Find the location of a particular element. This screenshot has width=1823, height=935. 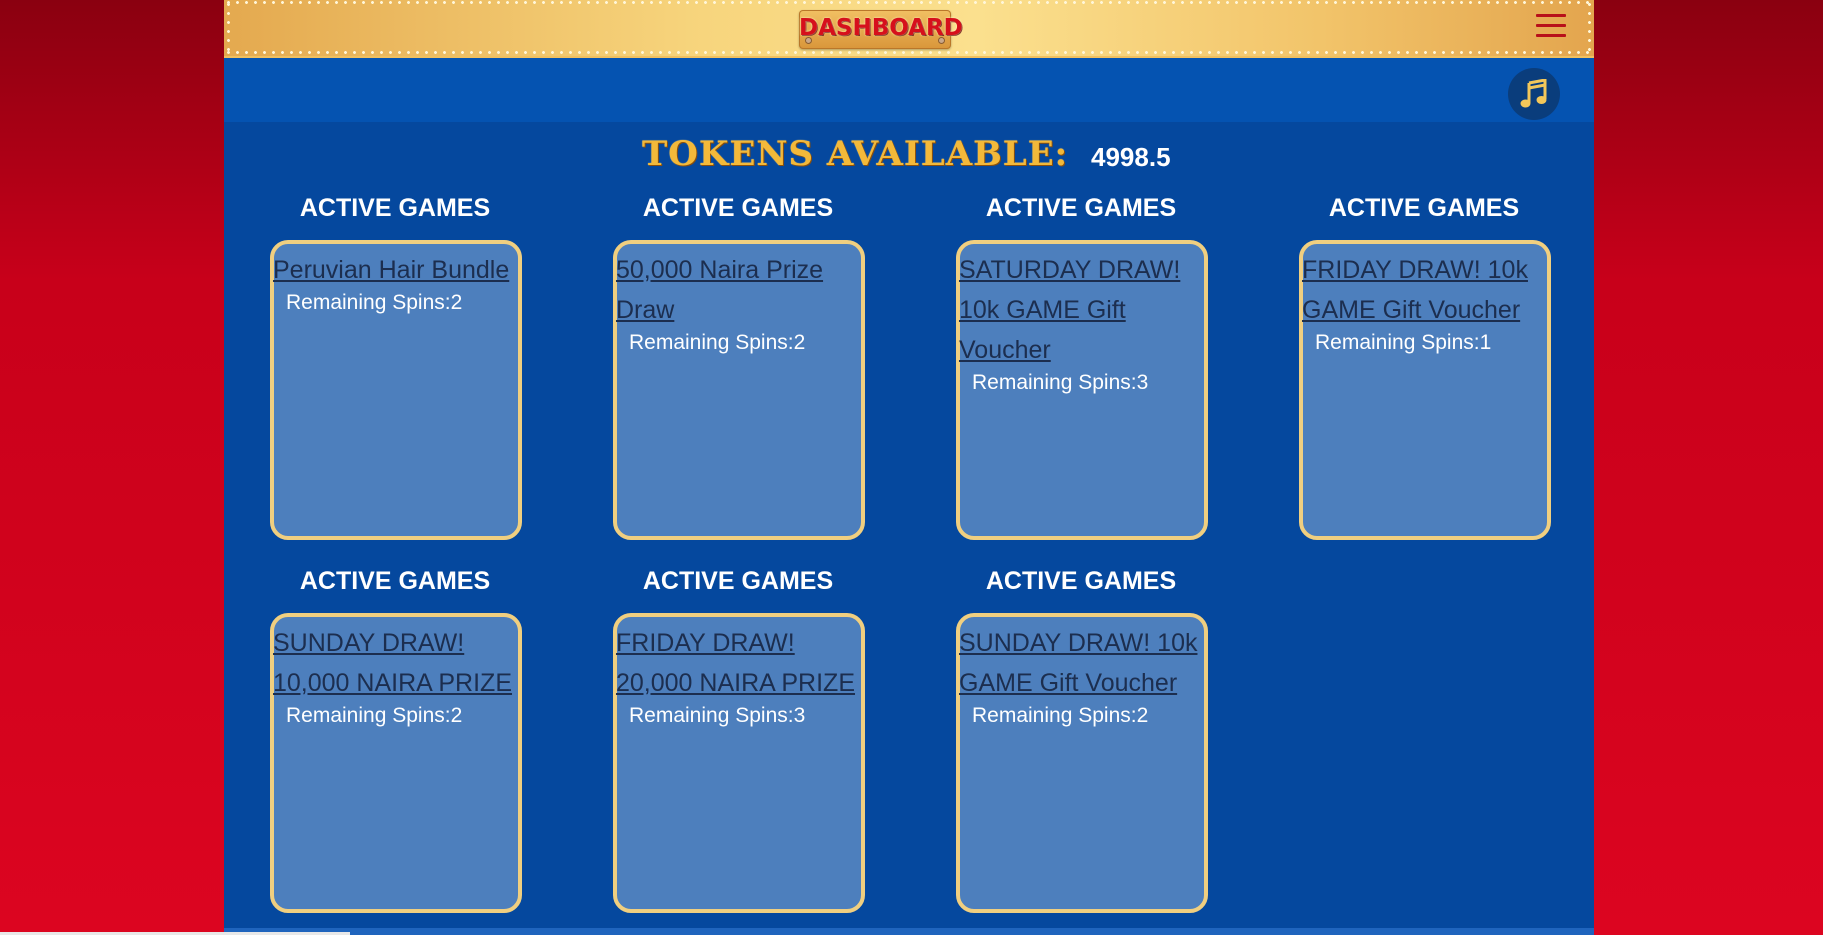

game-card: Peruvian Hair Bundle Remaining Spins:2 is located at coordinates (396, 390).